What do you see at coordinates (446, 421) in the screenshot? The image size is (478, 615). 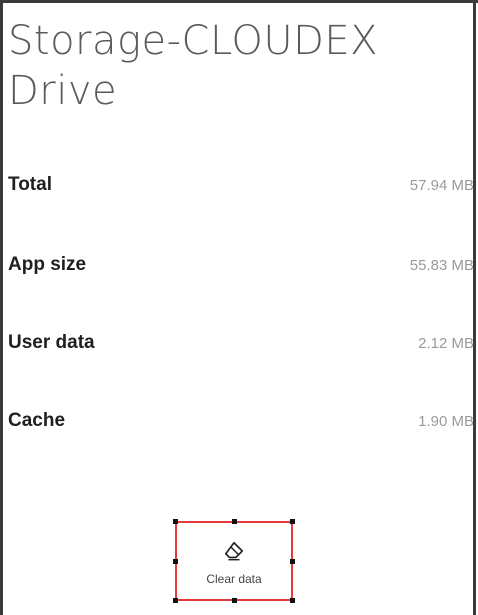 I see `storage-row-value: 1.90 MB` at bounding box center [446, 421].